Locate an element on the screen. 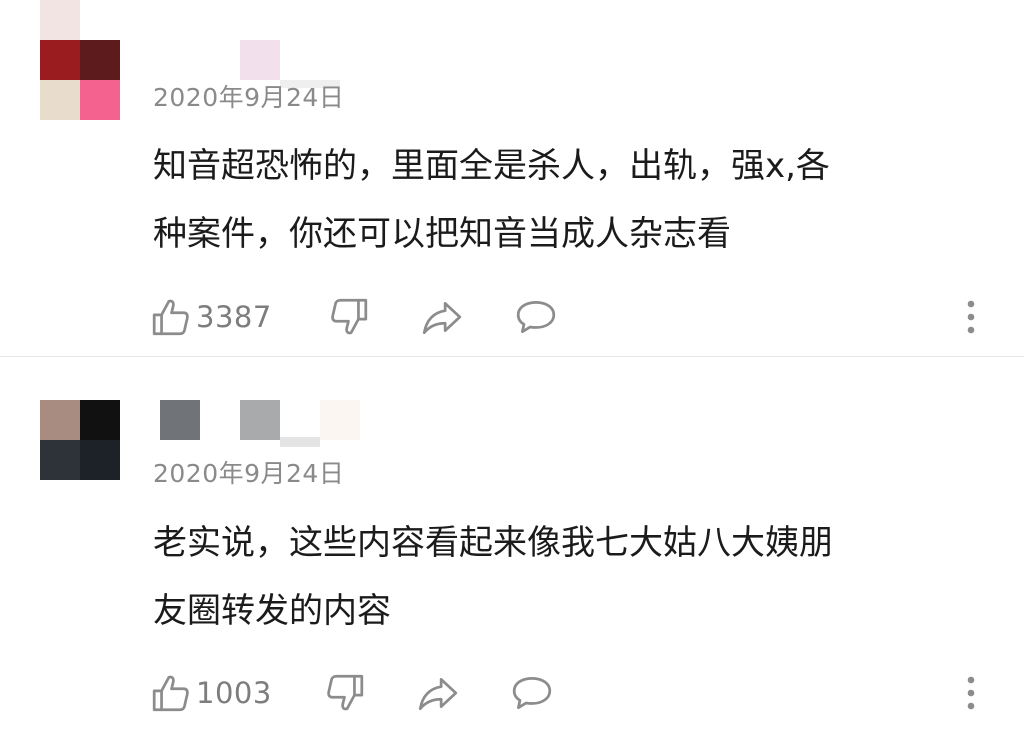  like-count: 3387 is located at coordinates (234, 317).